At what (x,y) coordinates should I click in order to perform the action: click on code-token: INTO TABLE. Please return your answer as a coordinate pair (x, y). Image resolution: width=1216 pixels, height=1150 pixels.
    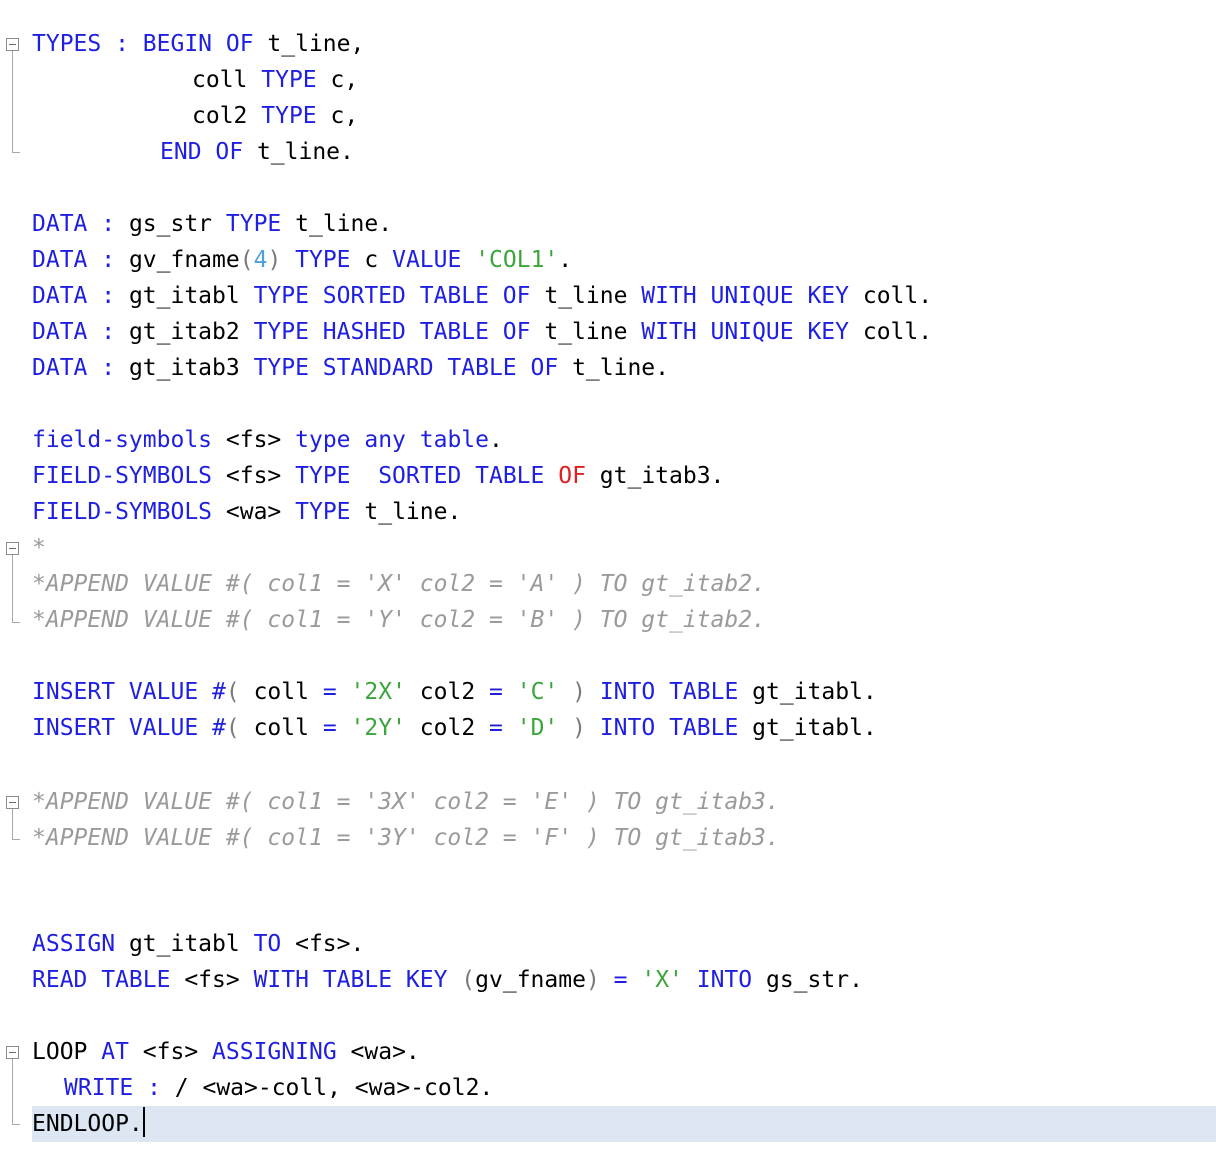
    Looking at the image, I should click on (676, 728).